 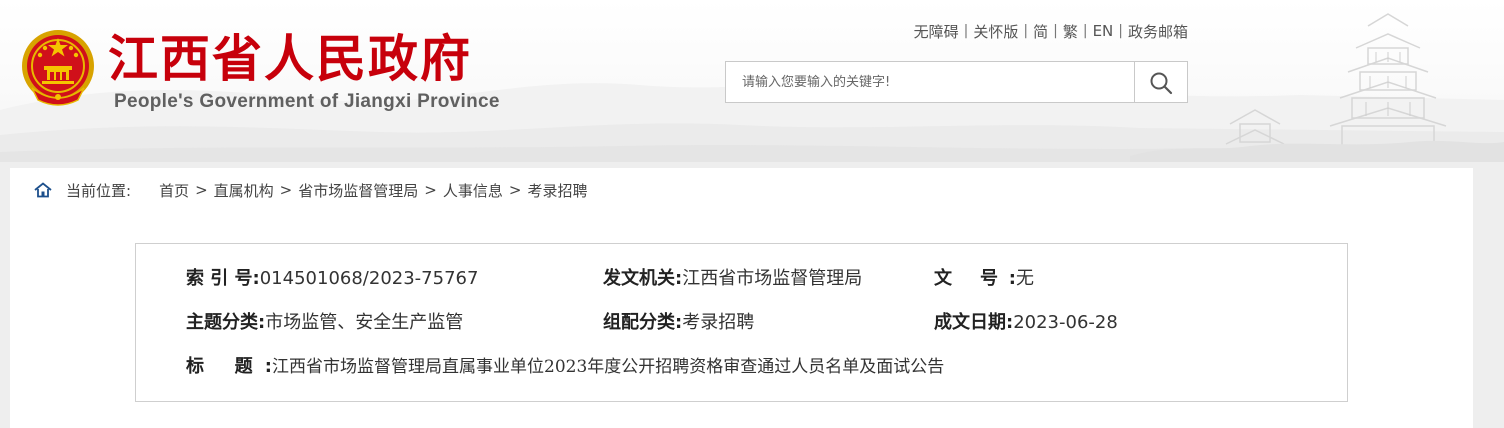 What do you see at coordinates (974, 322) in the screenshot?
I see `date-label: 成文日期:` at bounding box center [974, 322].